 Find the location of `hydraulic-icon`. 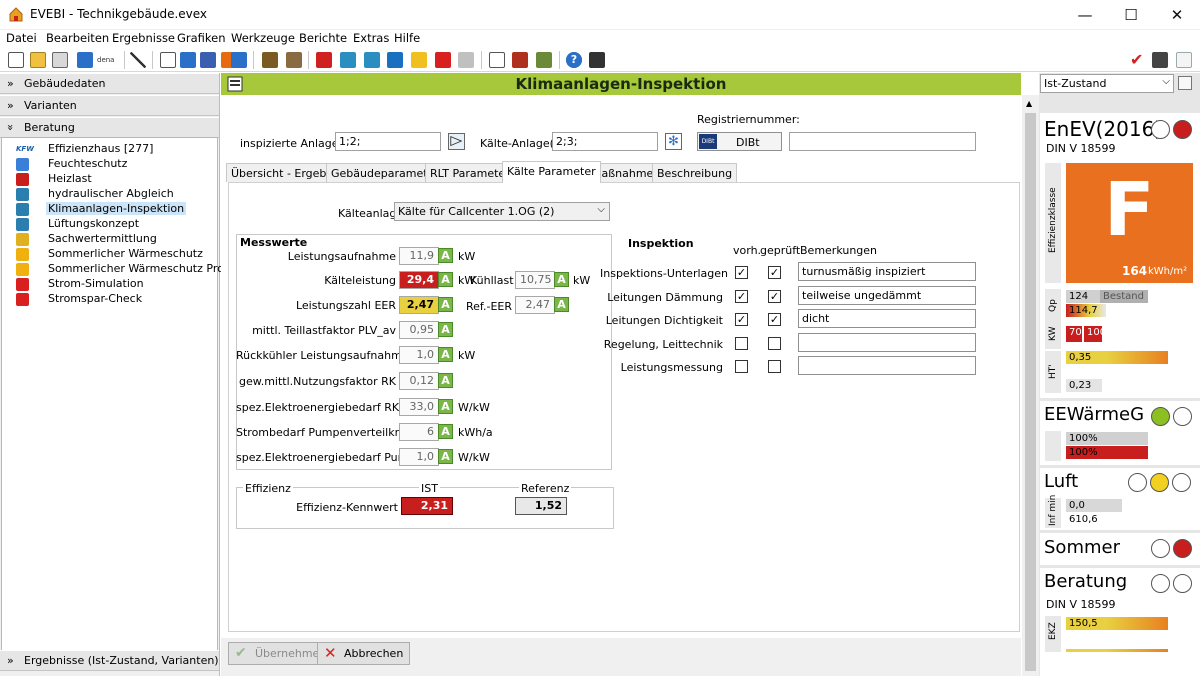

hydraulic-icon is located at coordinates (348, 60).